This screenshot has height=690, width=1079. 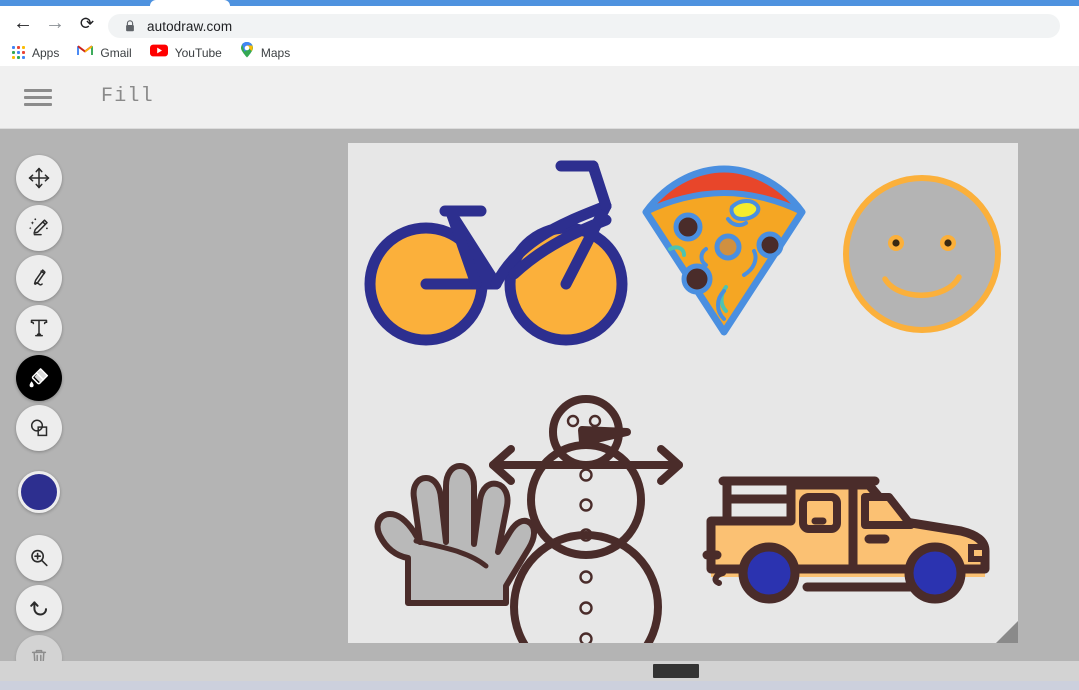 I want to click on back-arrow-icon: ←, so click(x=23, y=23).